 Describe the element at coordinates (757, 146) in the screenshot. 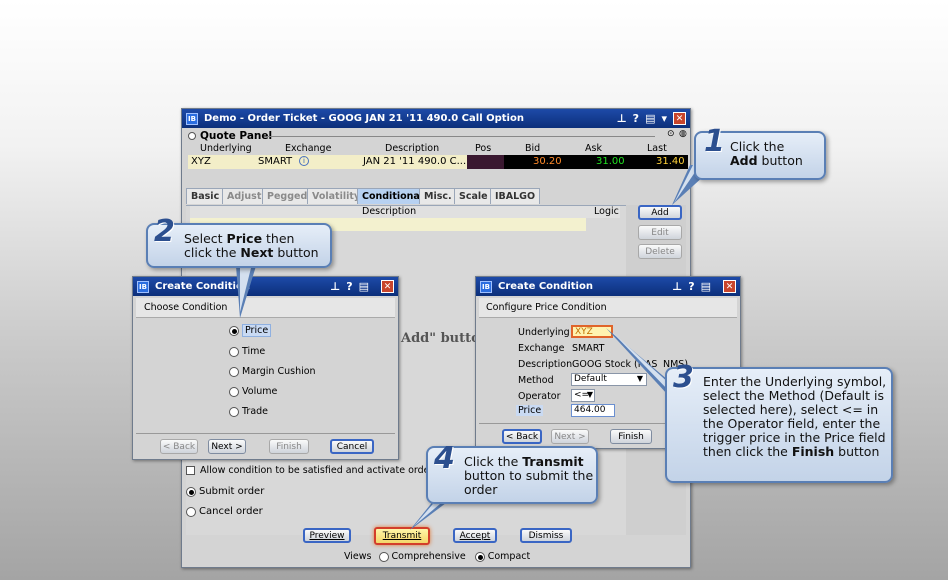

I see `callout-1-line1: Click the` at that location.